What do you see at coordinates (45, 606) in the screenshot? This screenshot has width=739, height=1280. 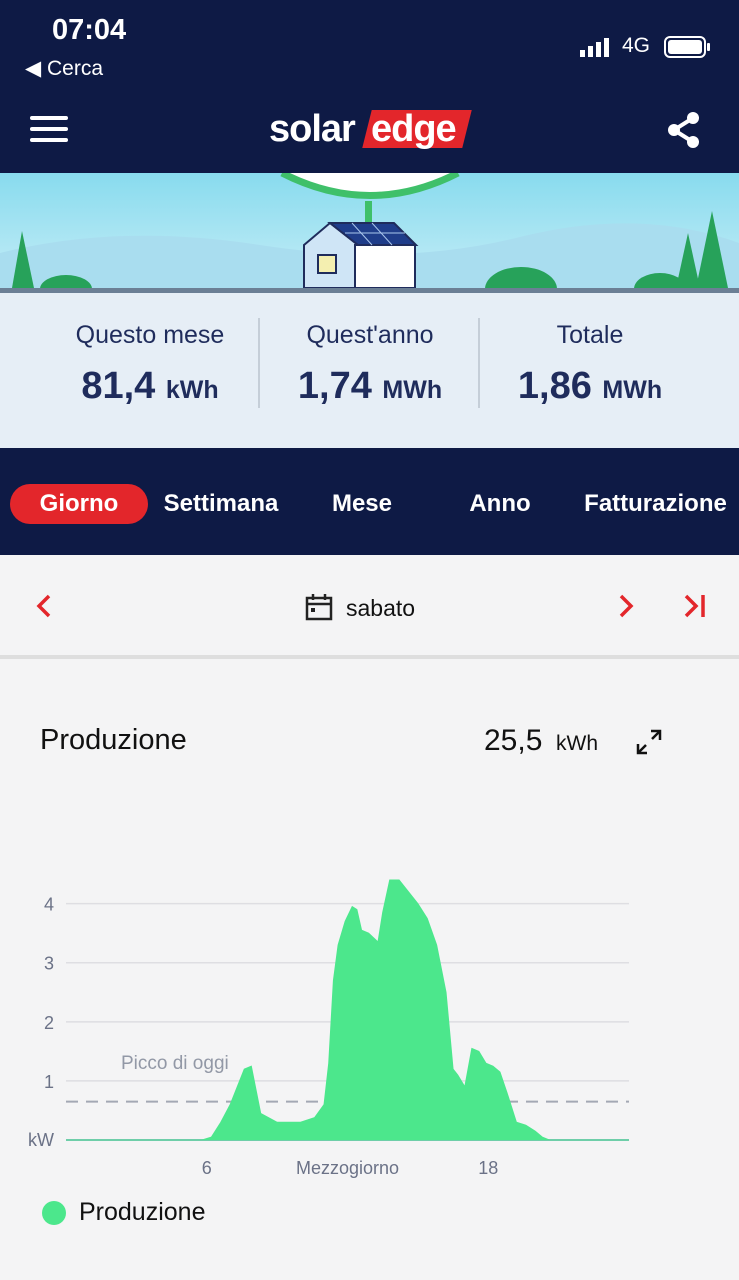 I see `chevron-left-icon` at bounding box center [45, 606].